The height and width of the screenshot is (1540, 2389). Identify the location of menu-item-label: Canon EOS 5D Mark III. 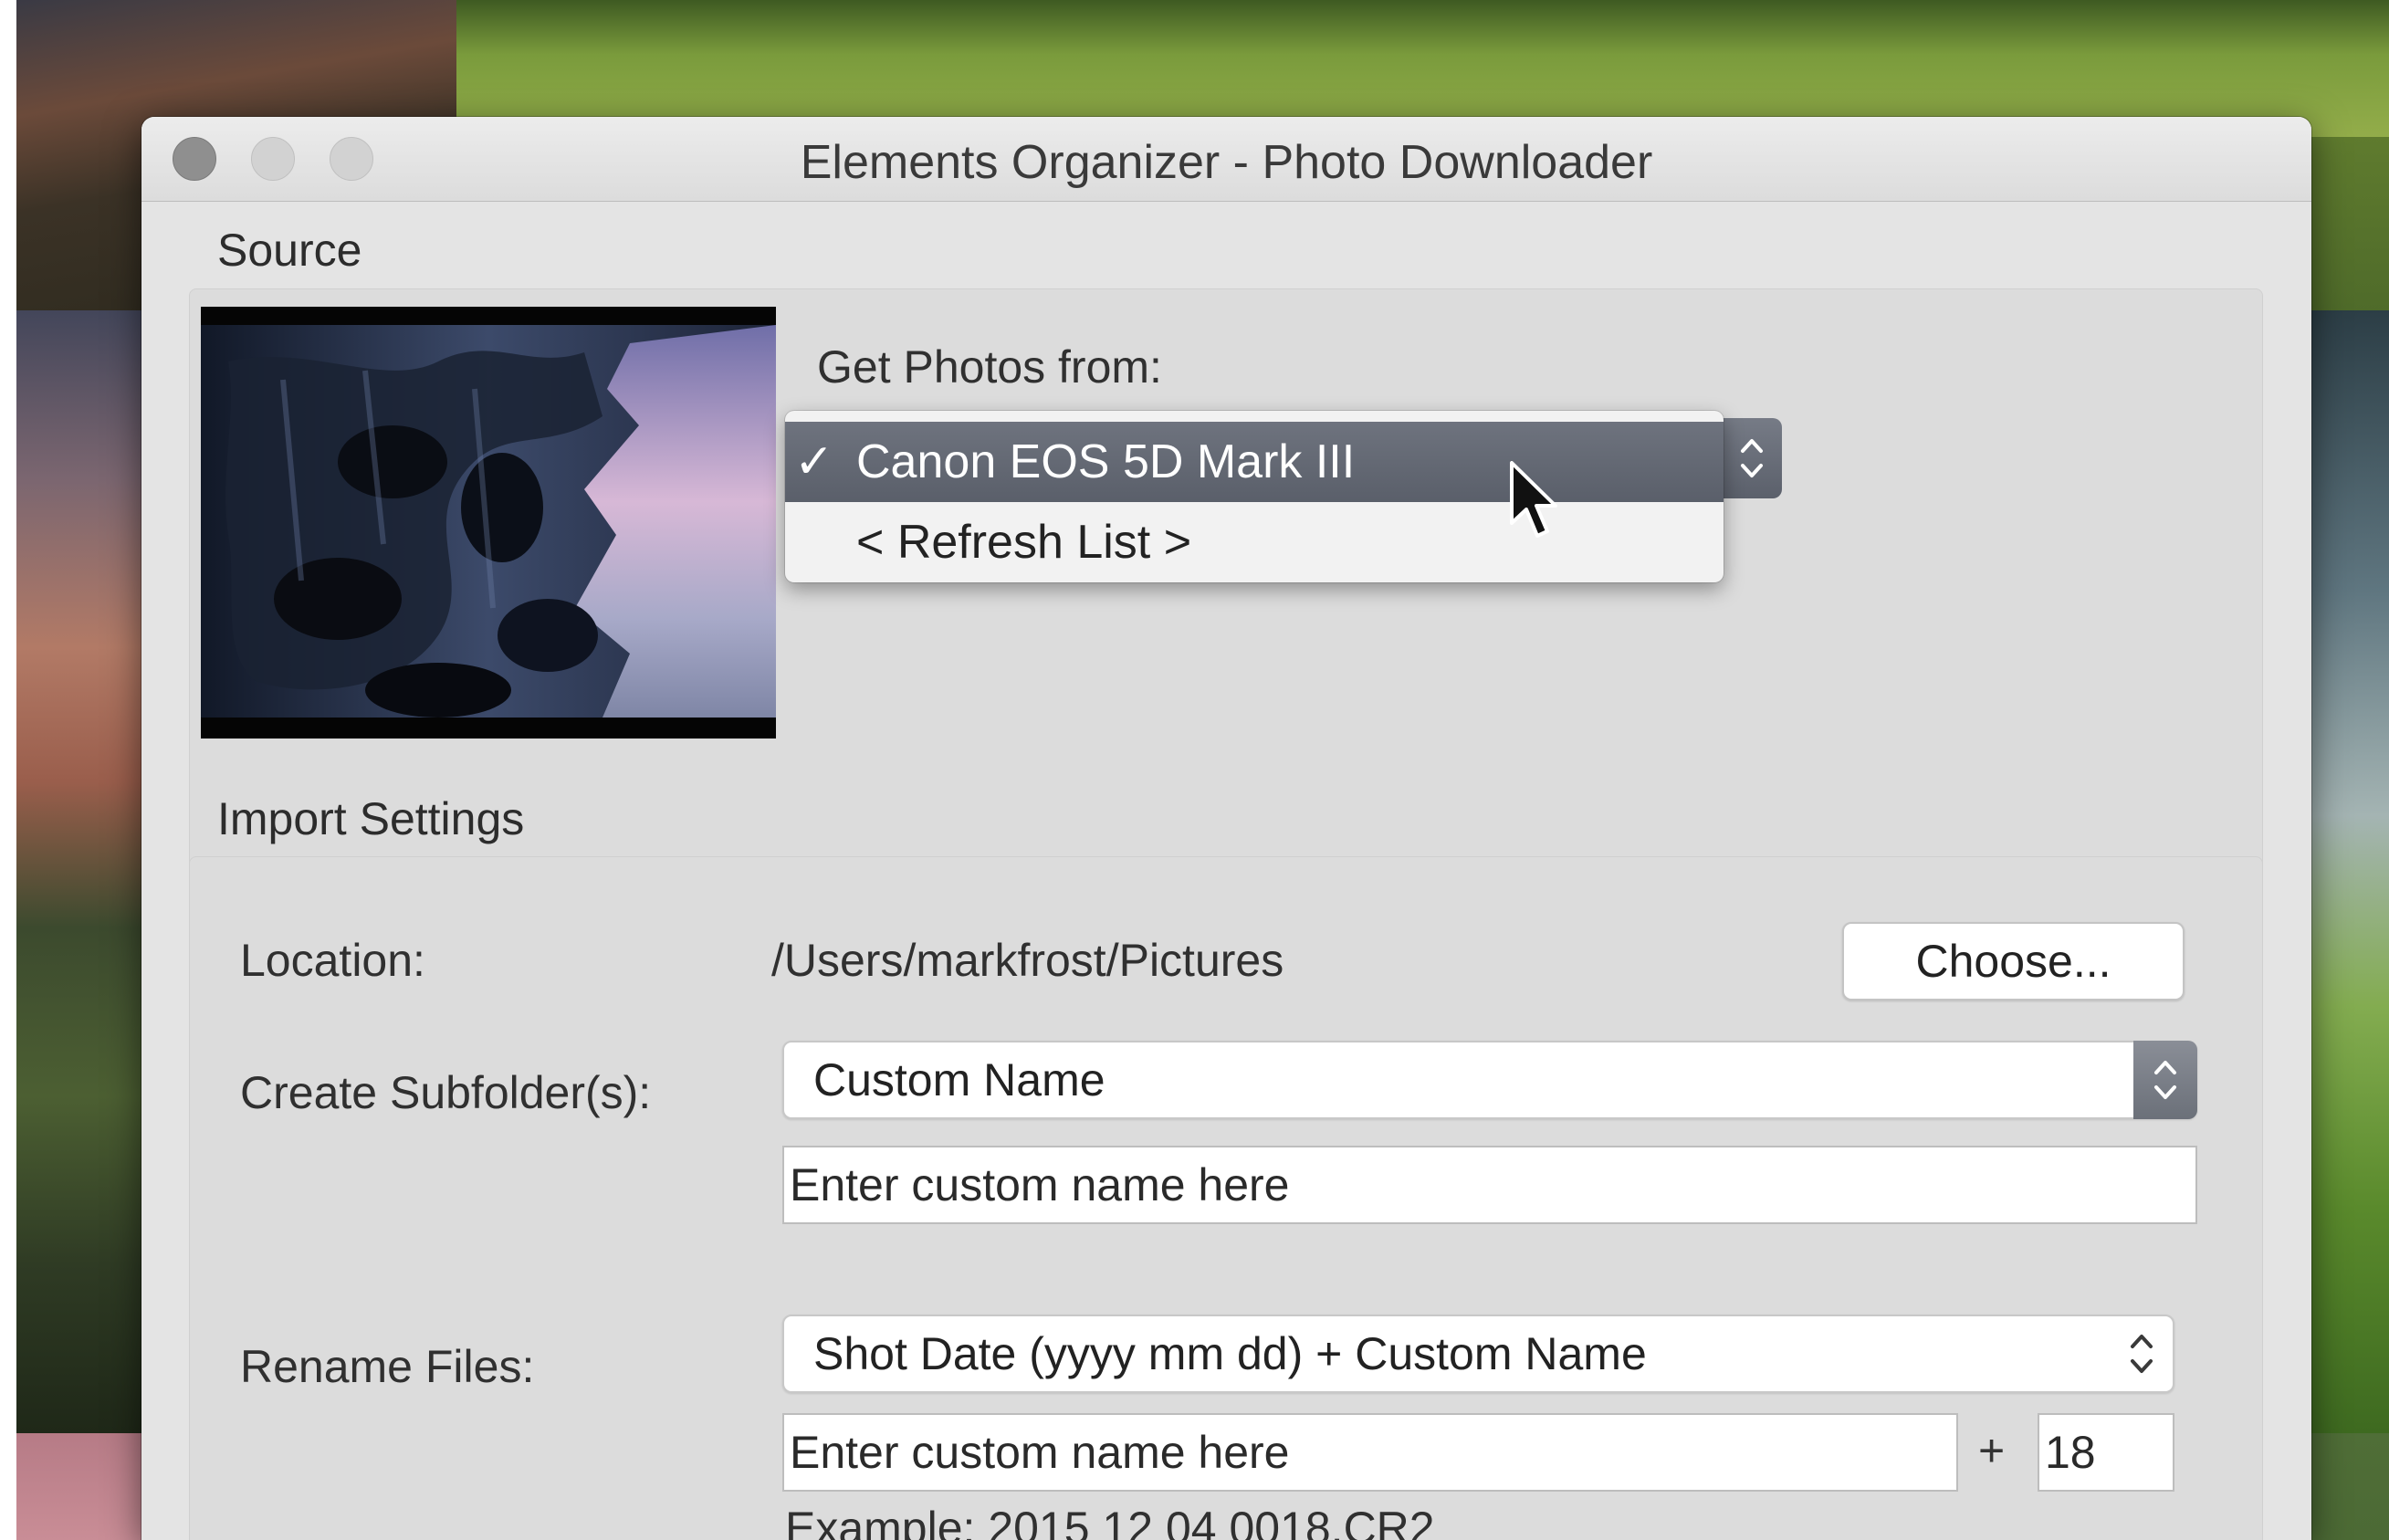
(1106, 461).